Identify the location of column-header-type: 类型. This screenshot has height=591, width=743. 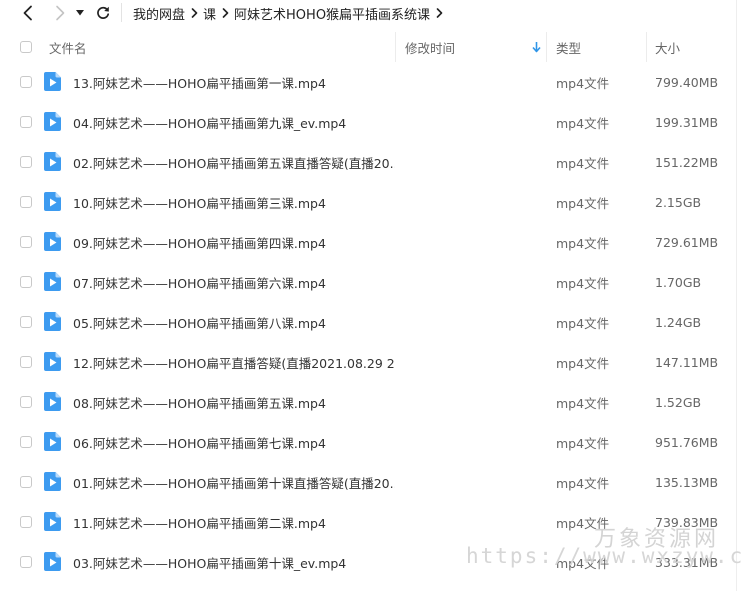
(596, 47).